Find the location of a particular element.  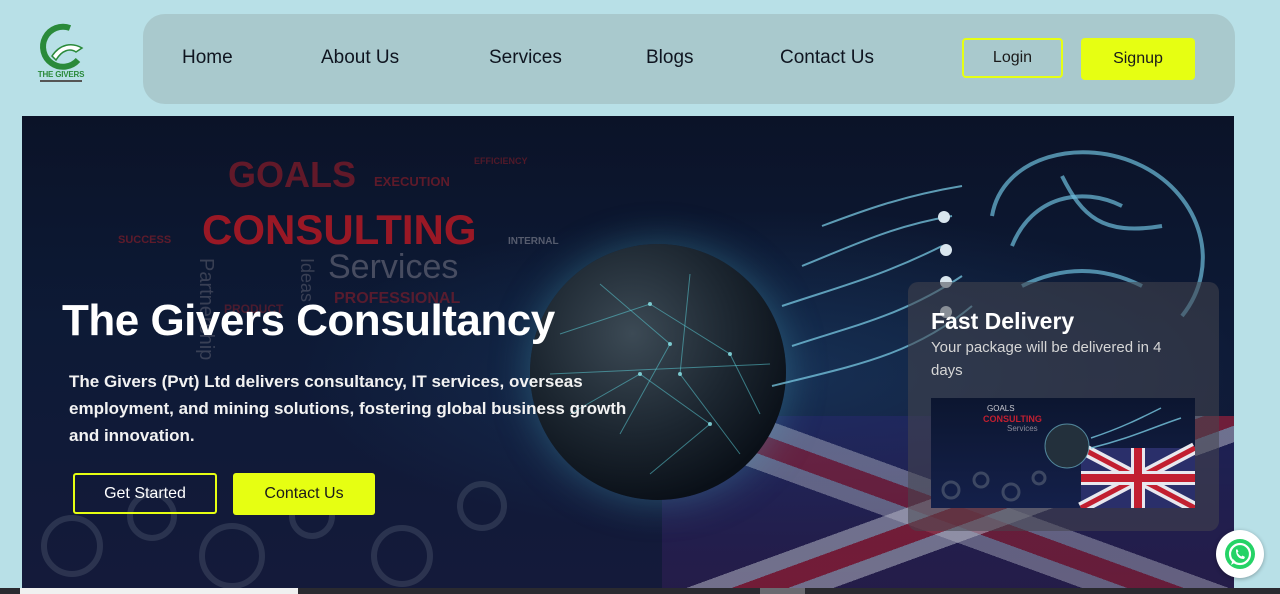

get-started-button: Get Started is located at coordinates (145, 493).